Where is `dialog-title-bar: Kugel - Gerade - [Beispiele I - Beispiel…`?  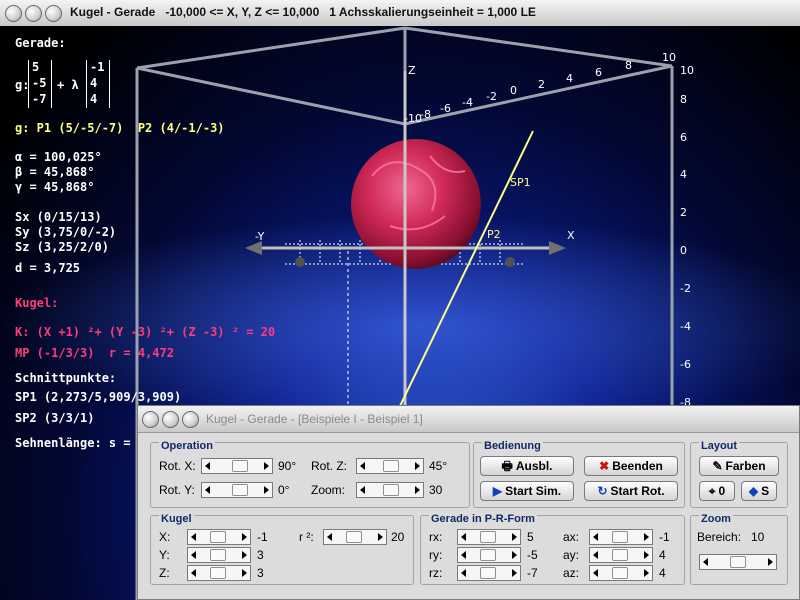 dialog-title-bar: Kugel - Gerade - [Beispiele I - Beispiel… is located at coordinates (468, 419).